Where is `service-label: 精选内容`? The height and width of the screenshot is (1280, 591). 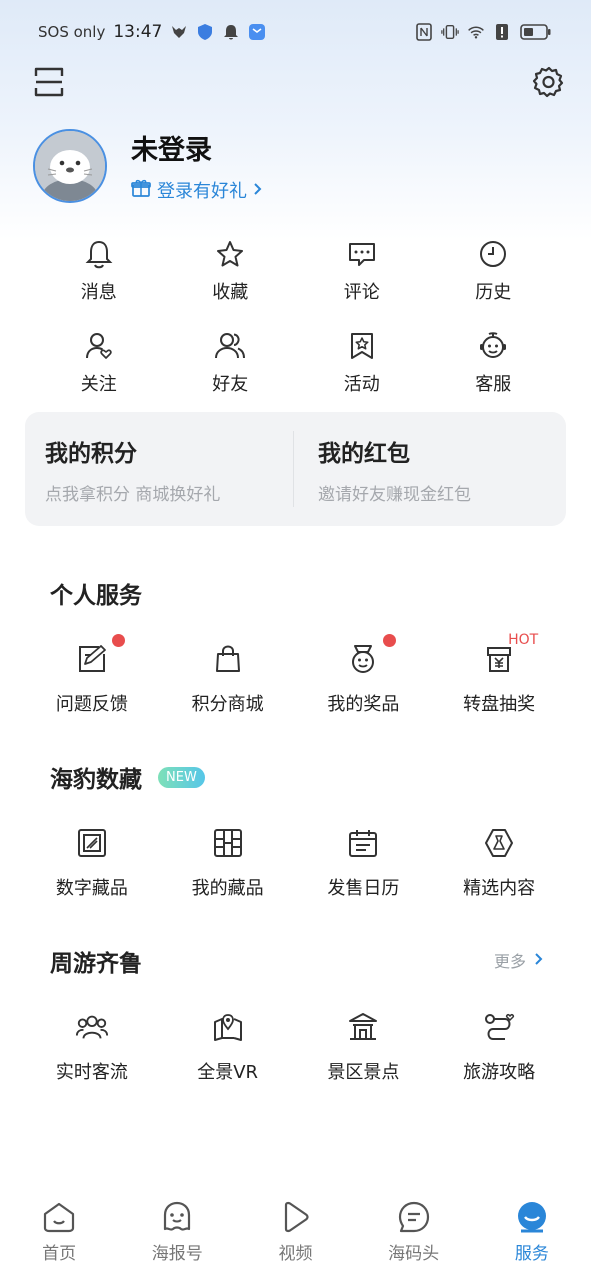
service-label: 精选内容 is located at coordinates (499, 888).